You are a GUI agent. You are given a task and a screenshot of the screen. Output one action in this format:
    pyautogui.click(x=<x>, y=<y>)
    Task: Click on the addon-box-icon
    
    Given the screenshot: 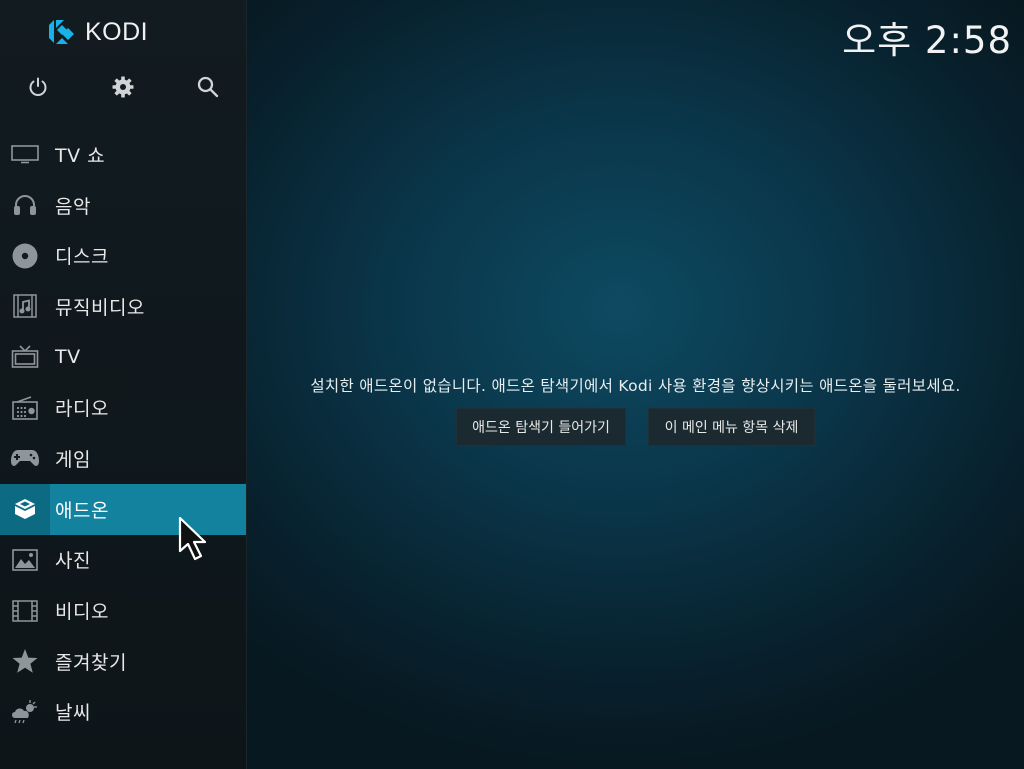 What is the action you would take?
    pyautogui.click(x=25, y=509)
    